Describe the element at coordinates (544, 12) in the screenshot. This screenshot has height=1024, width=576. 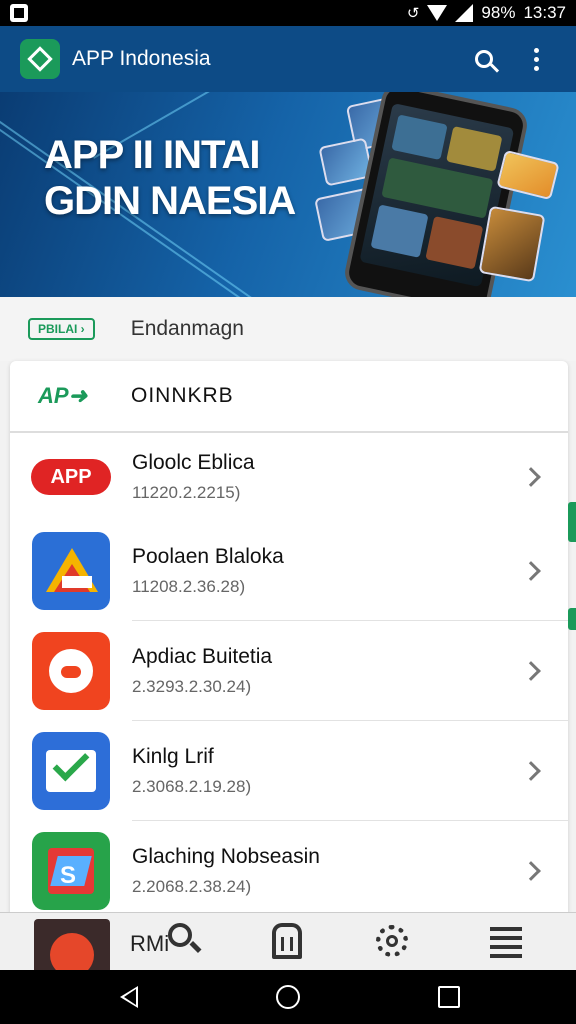
I see `clock: 13:37` at that location.